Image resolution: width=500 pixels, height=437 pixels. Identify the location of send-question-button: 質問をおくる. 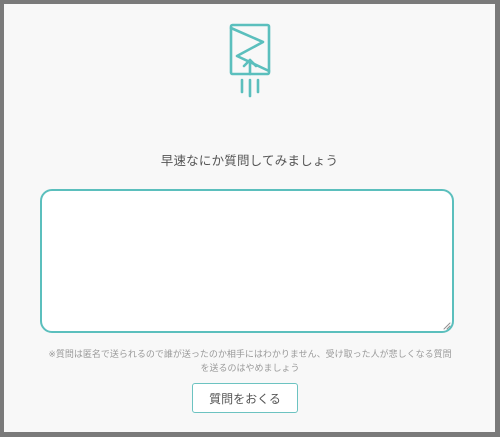
(245, 398).